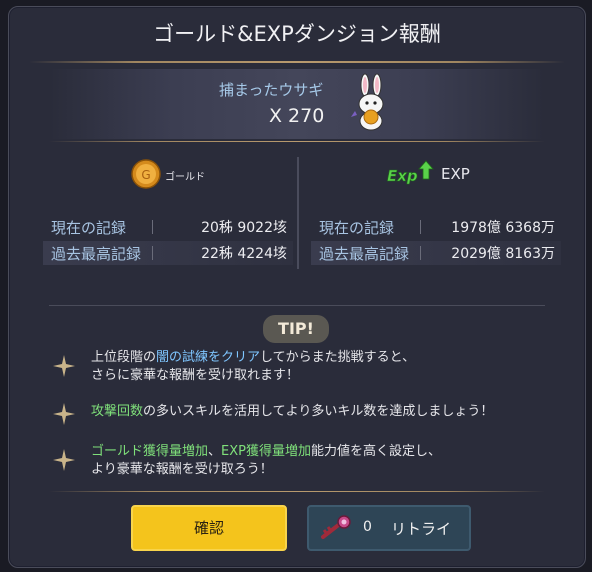 Image resolution: width=592 pixels, height=572 pixels. What do you see at coordinates (298, 213) in the screenshot?
I see `column-divider` at bounding box center [298, 213].